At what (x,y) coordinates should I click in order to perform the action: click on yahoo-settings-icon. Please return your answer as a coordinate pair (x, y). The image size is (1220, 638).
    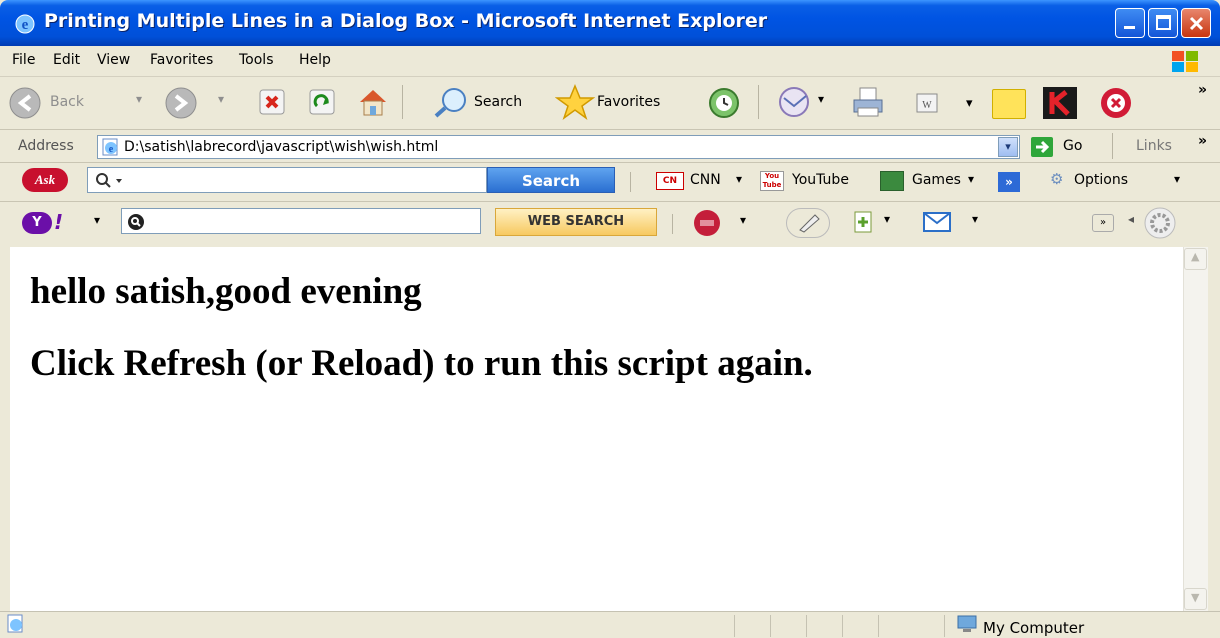
    Looking at the image, I should click on (1160, 223).